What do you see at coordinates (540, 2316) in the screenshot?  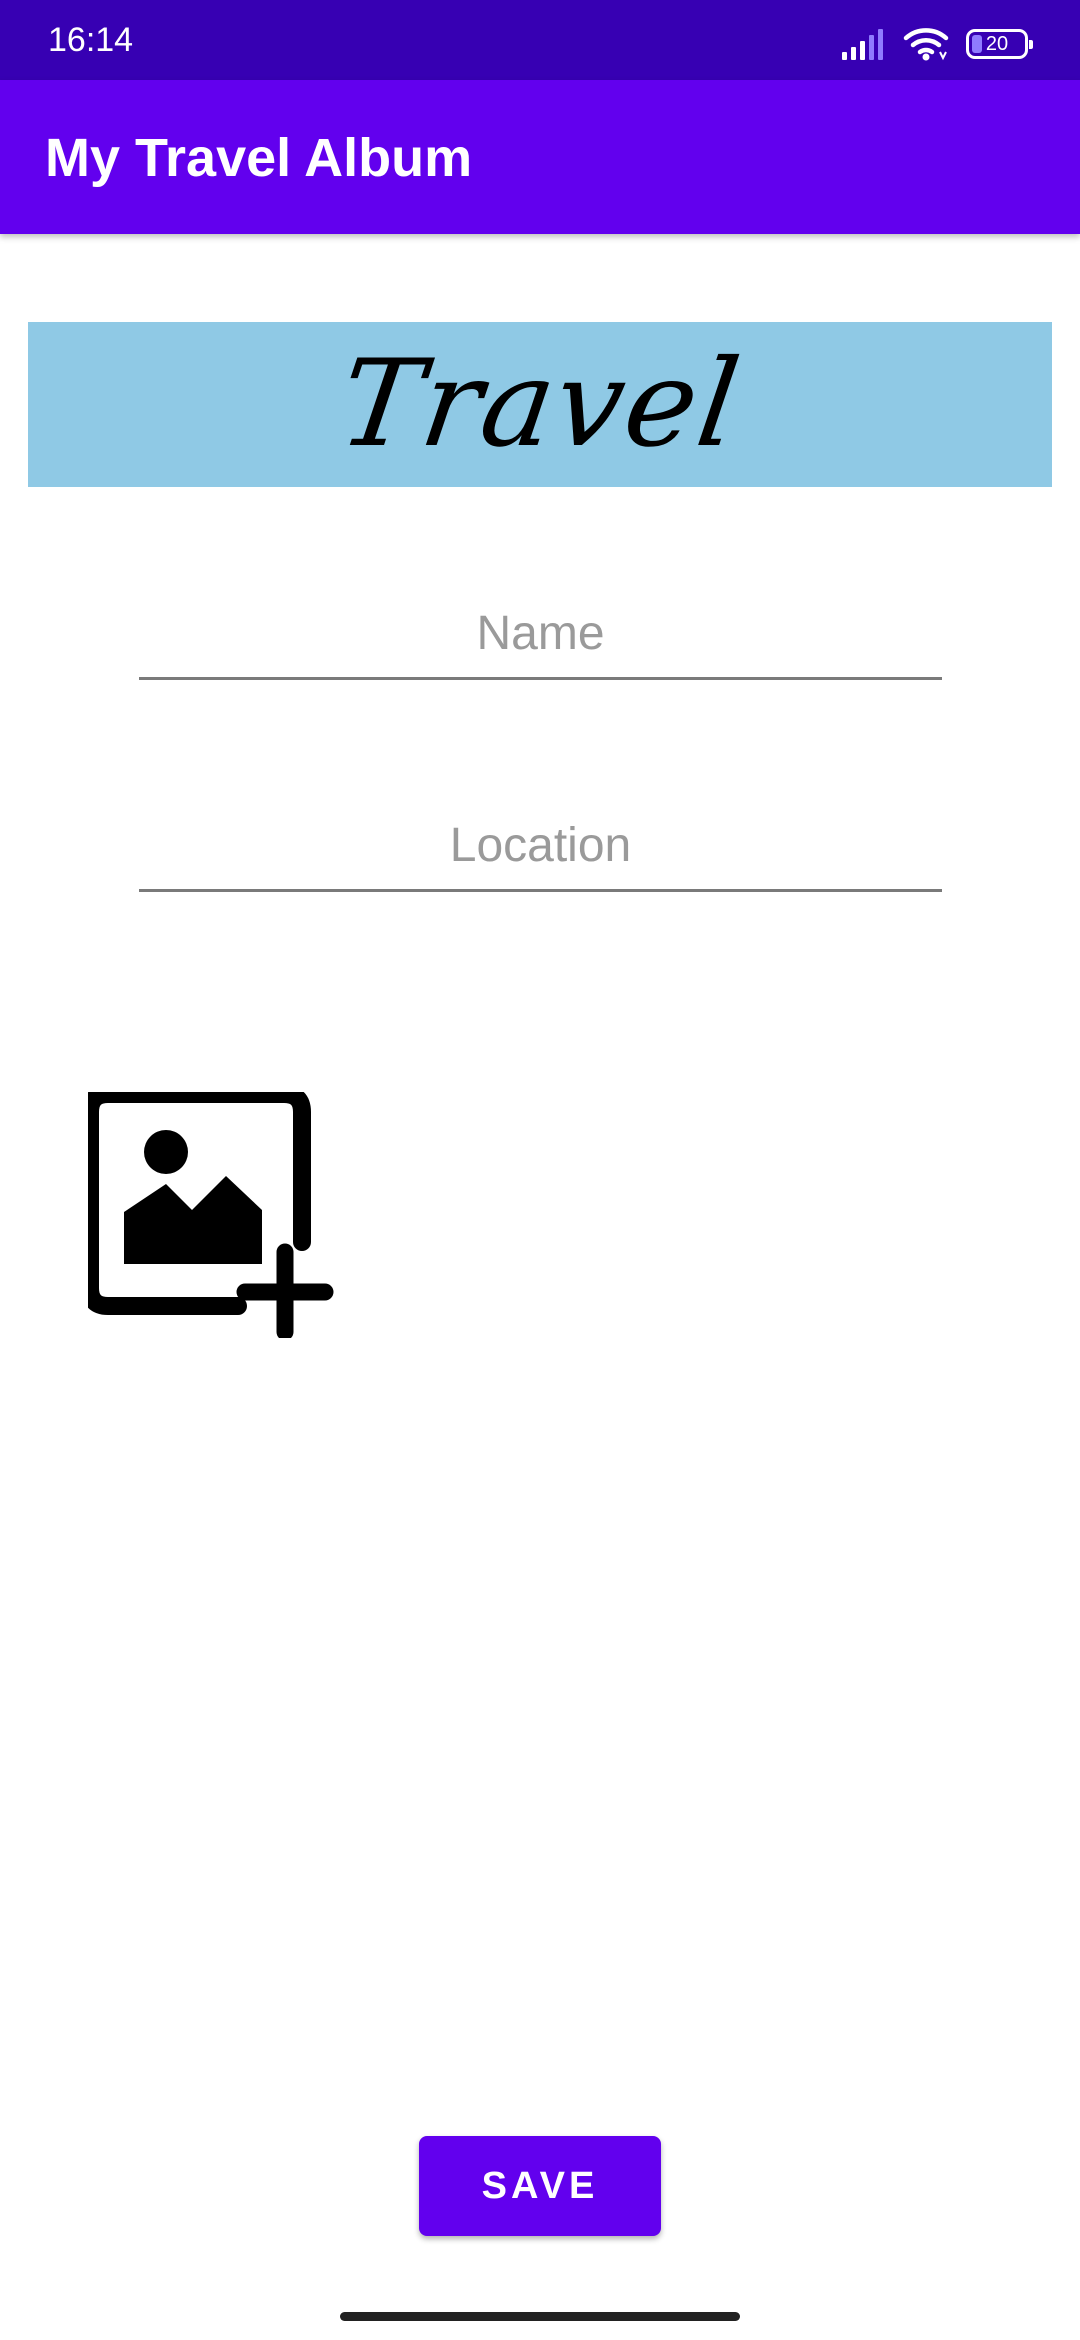 I see `gesture-bar` at bounding box center [540, 2316].